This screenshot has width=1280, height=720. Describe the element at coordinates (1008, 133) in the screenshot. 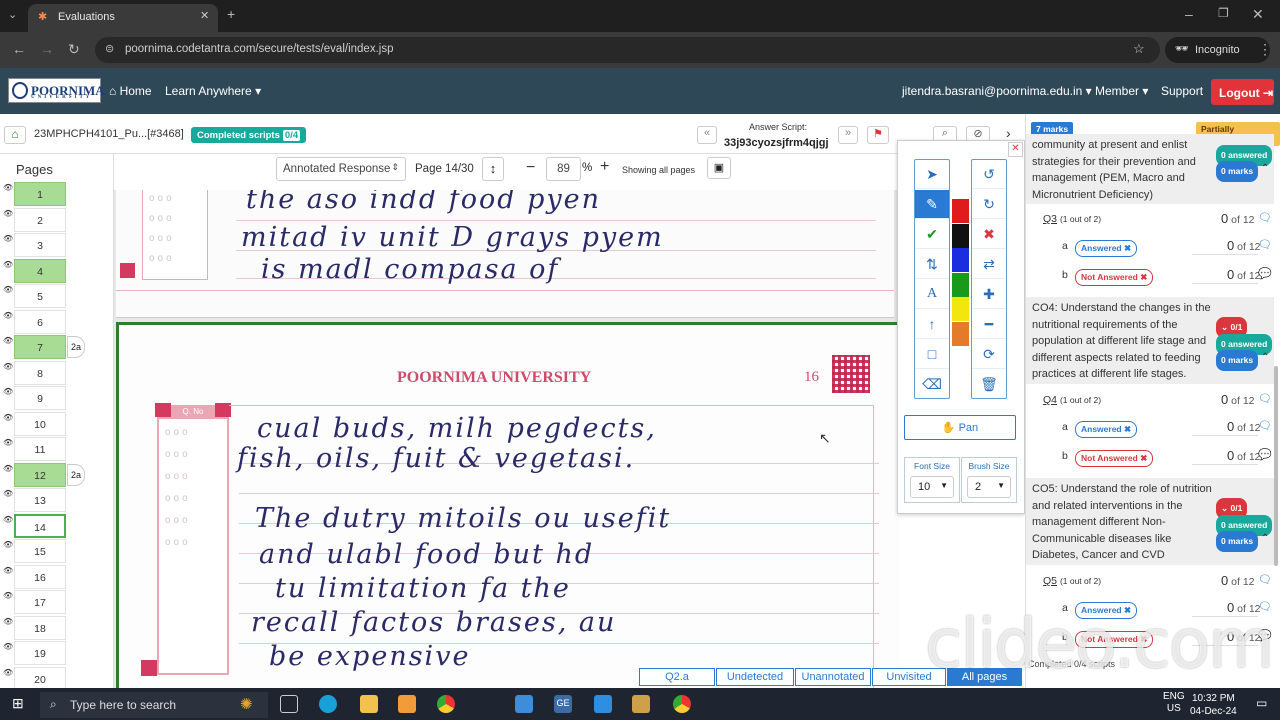

I see `chevron-right-icon: ›` at that location.